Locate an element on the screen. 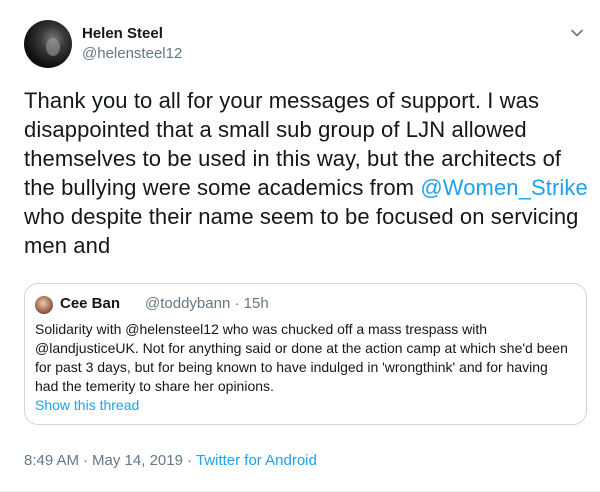 The width and height of the screenshot is (600, 492). quoted-author-name: Cee Ban is located at coordinates (90, 303).